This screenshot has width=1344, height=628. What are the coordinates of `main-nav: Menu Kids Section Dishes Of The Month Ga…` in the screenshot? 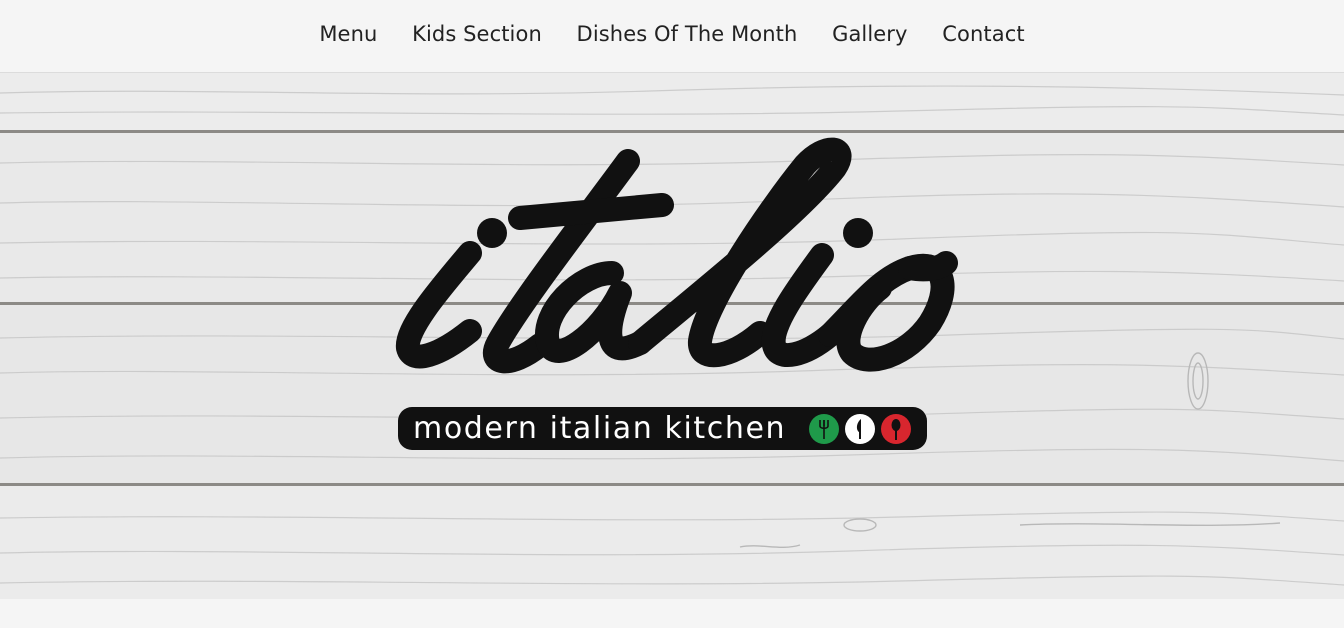 It's located at (672, 34).